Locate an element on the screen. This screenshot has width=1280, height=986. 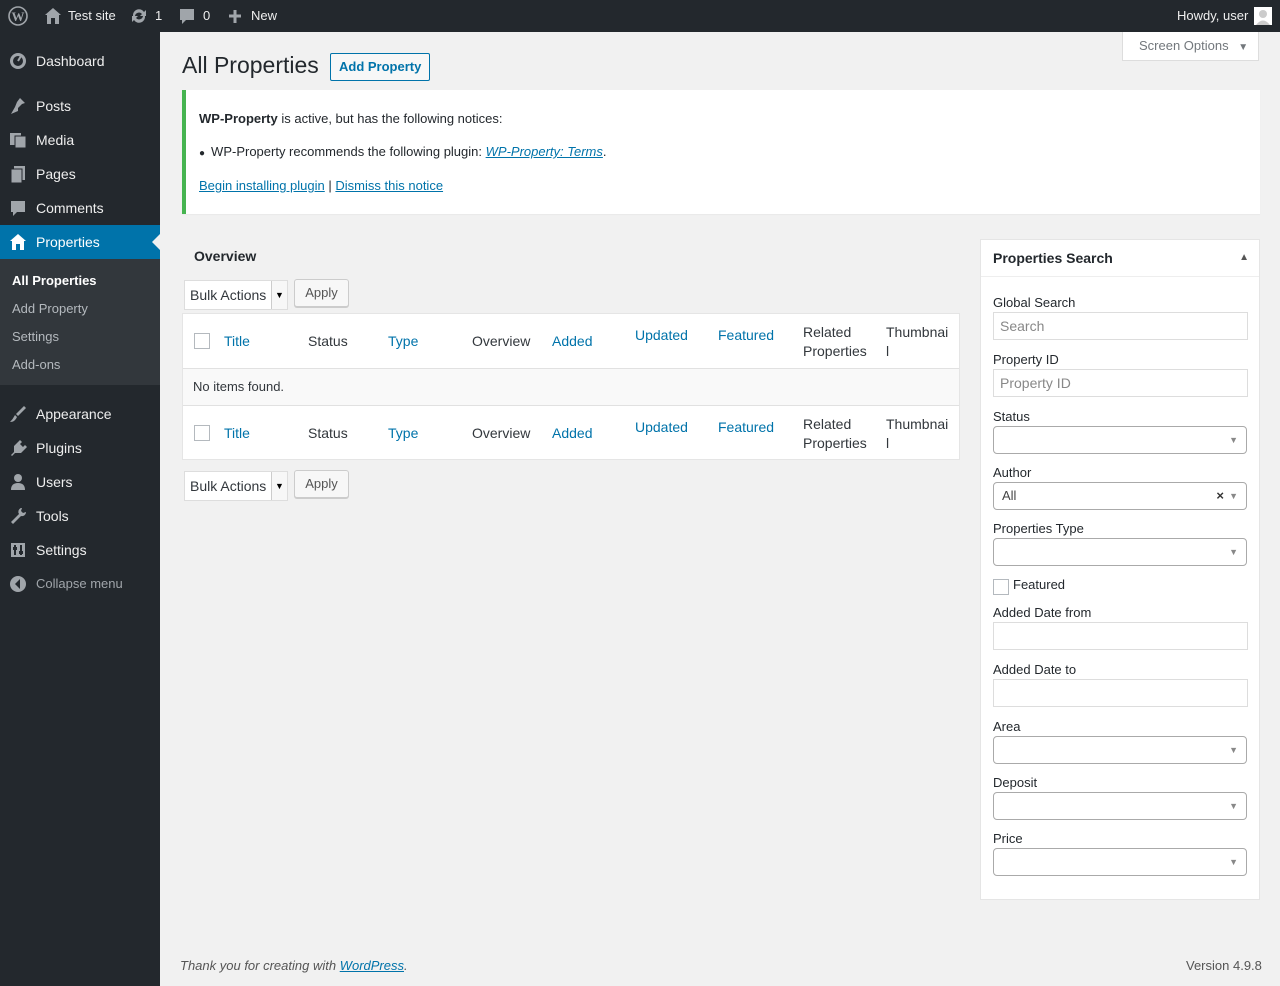
global-search-input: Search is located at coordinates (1120, 326).